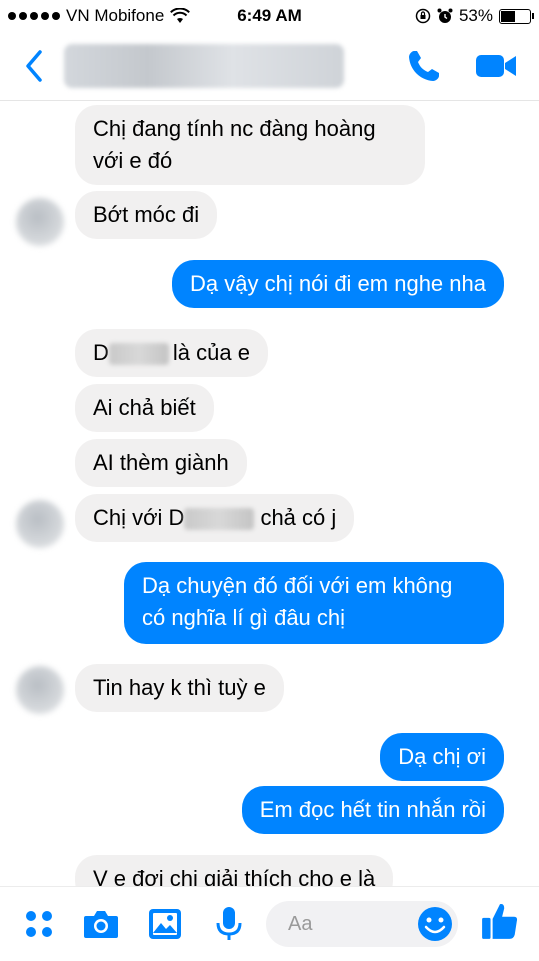 This screenshot has width=539, height=961. I want to click on battery-percent: 53%, so click(475, 15).